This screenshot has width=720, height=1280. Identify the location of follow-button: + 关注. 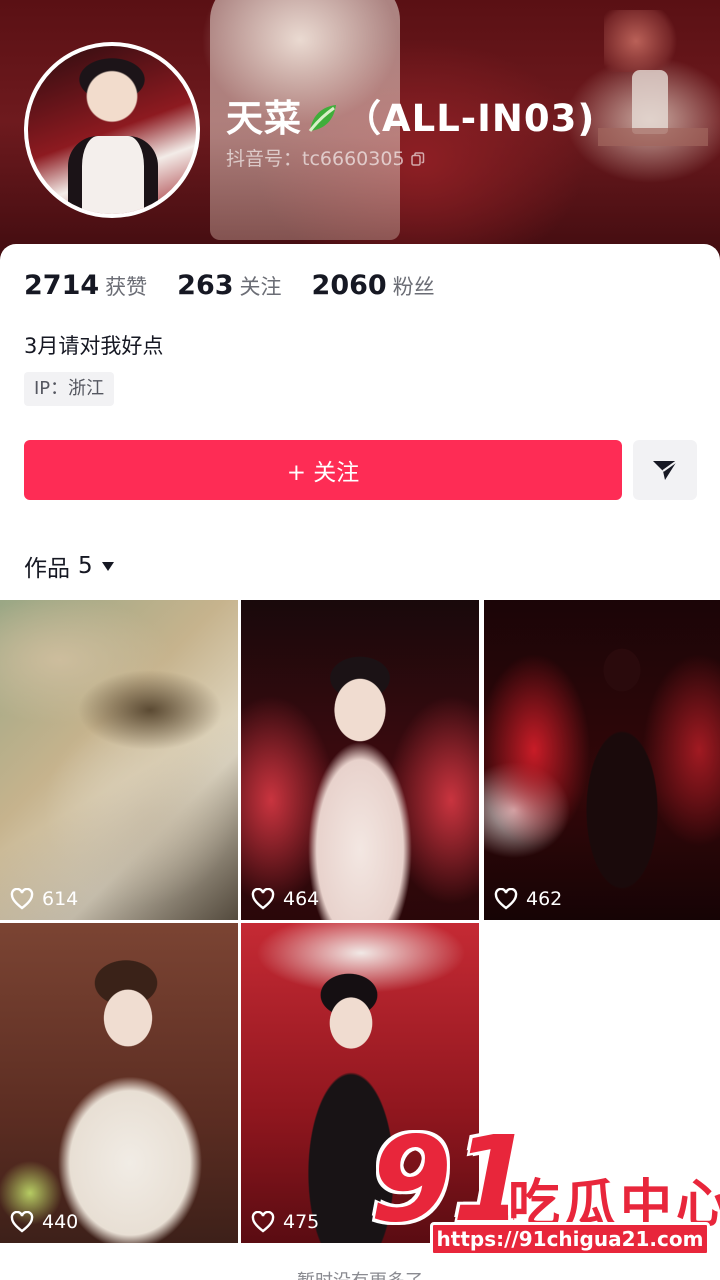
(323, 470).